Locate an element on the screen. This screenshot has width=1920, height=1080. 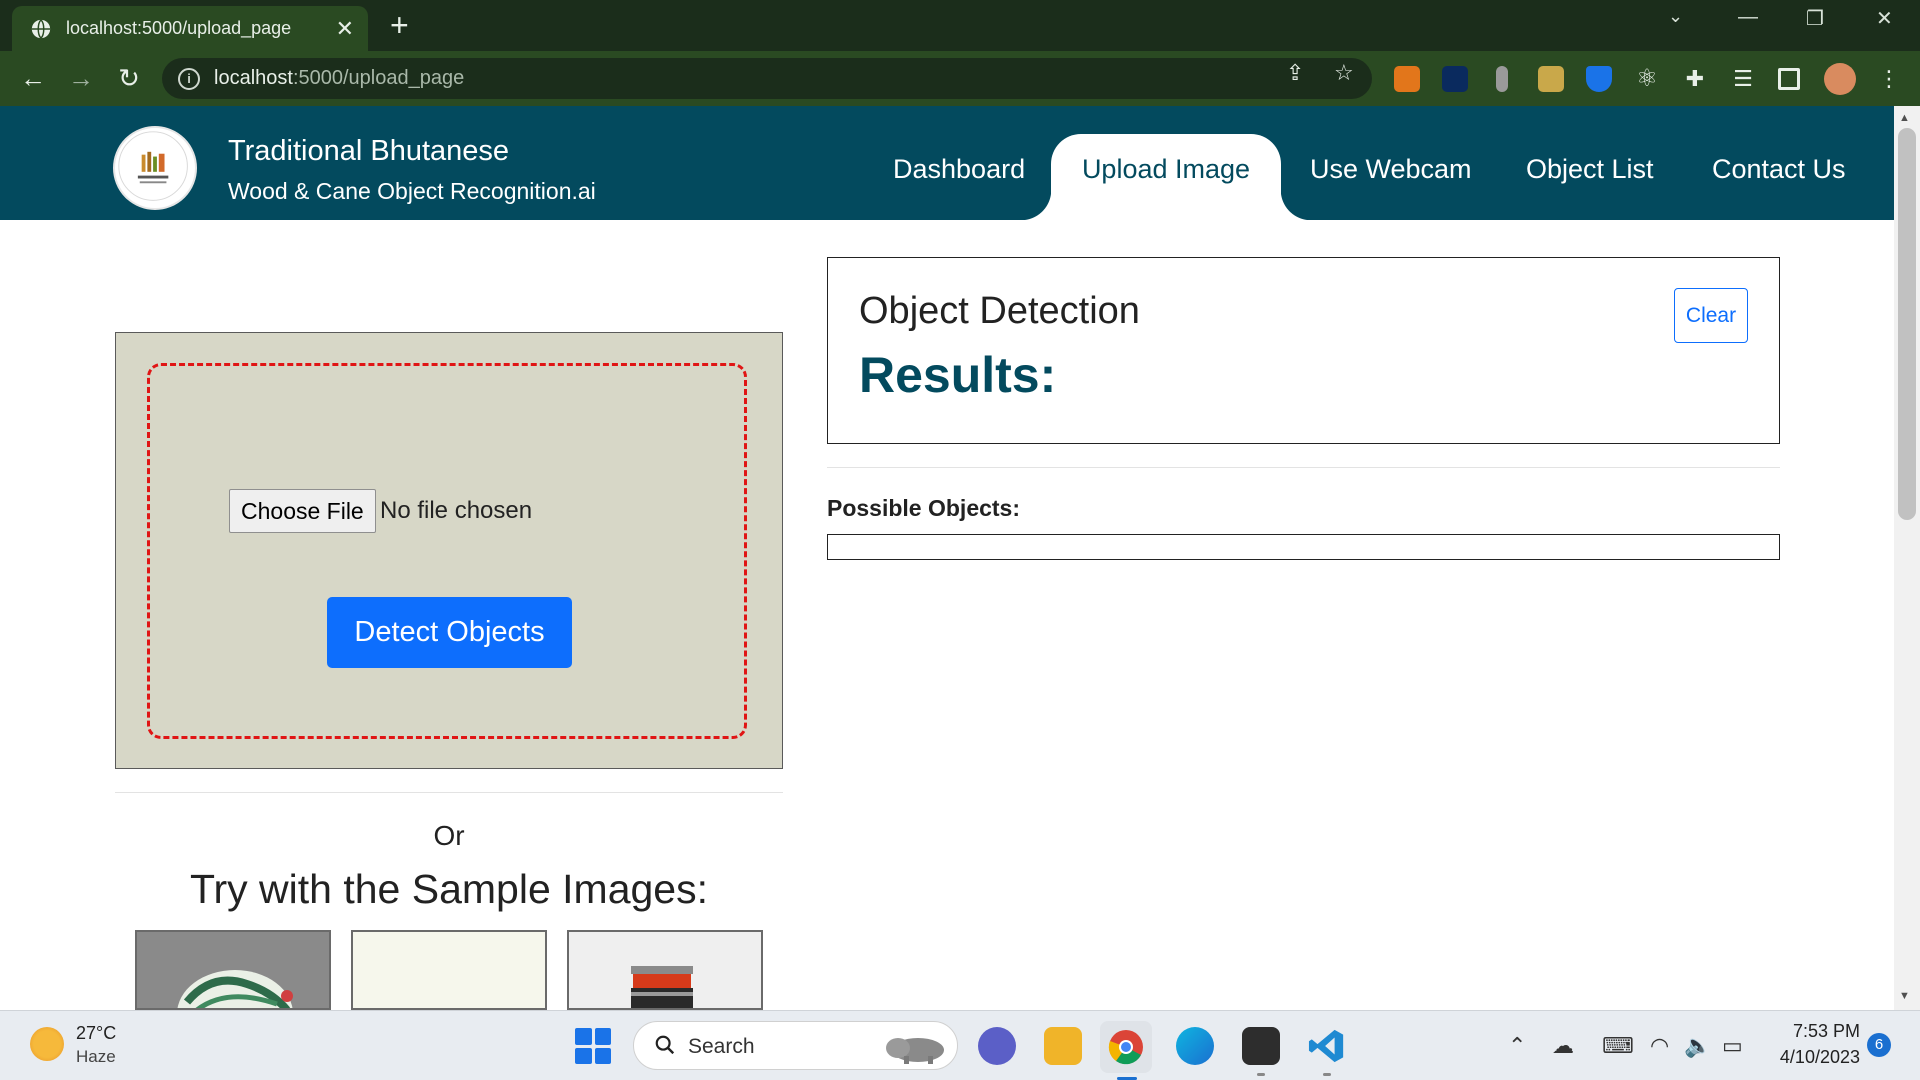
search-placeholder: Search is located at coordinates (721, 1046).